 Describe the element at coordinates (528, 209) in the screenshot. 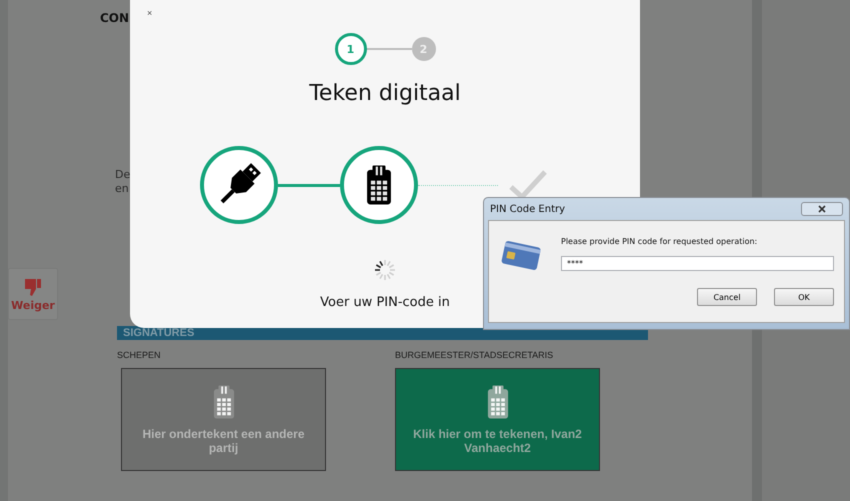

I see `window-title: PIN Code Entry` at that location.